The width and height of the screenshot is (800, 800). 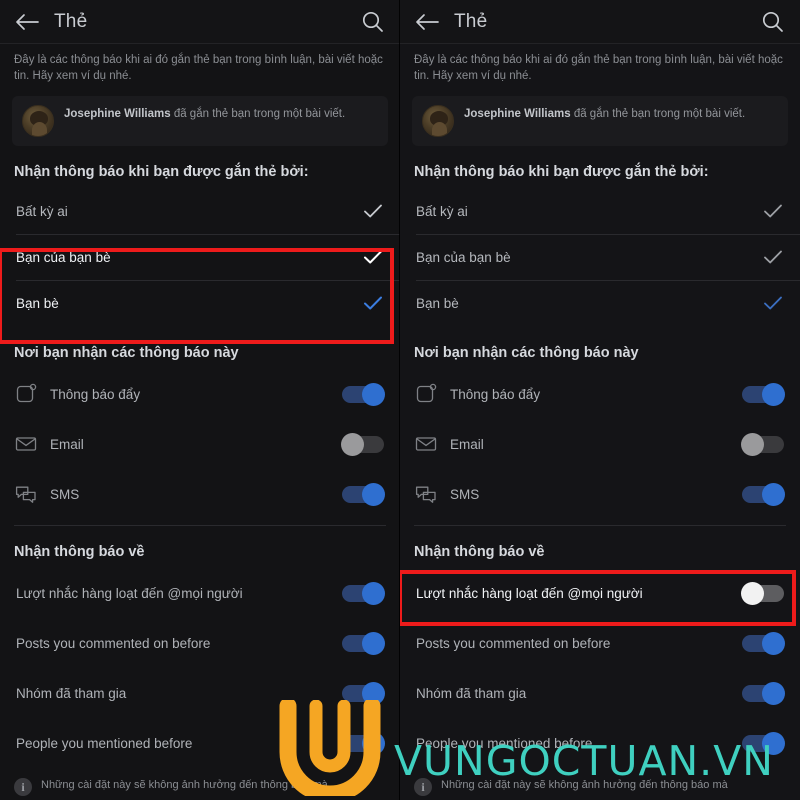 I want to click on audience-rows-right: Bất kỳ ai Bạn của bạn bè Bạn bè, so click(x=600, y=257).